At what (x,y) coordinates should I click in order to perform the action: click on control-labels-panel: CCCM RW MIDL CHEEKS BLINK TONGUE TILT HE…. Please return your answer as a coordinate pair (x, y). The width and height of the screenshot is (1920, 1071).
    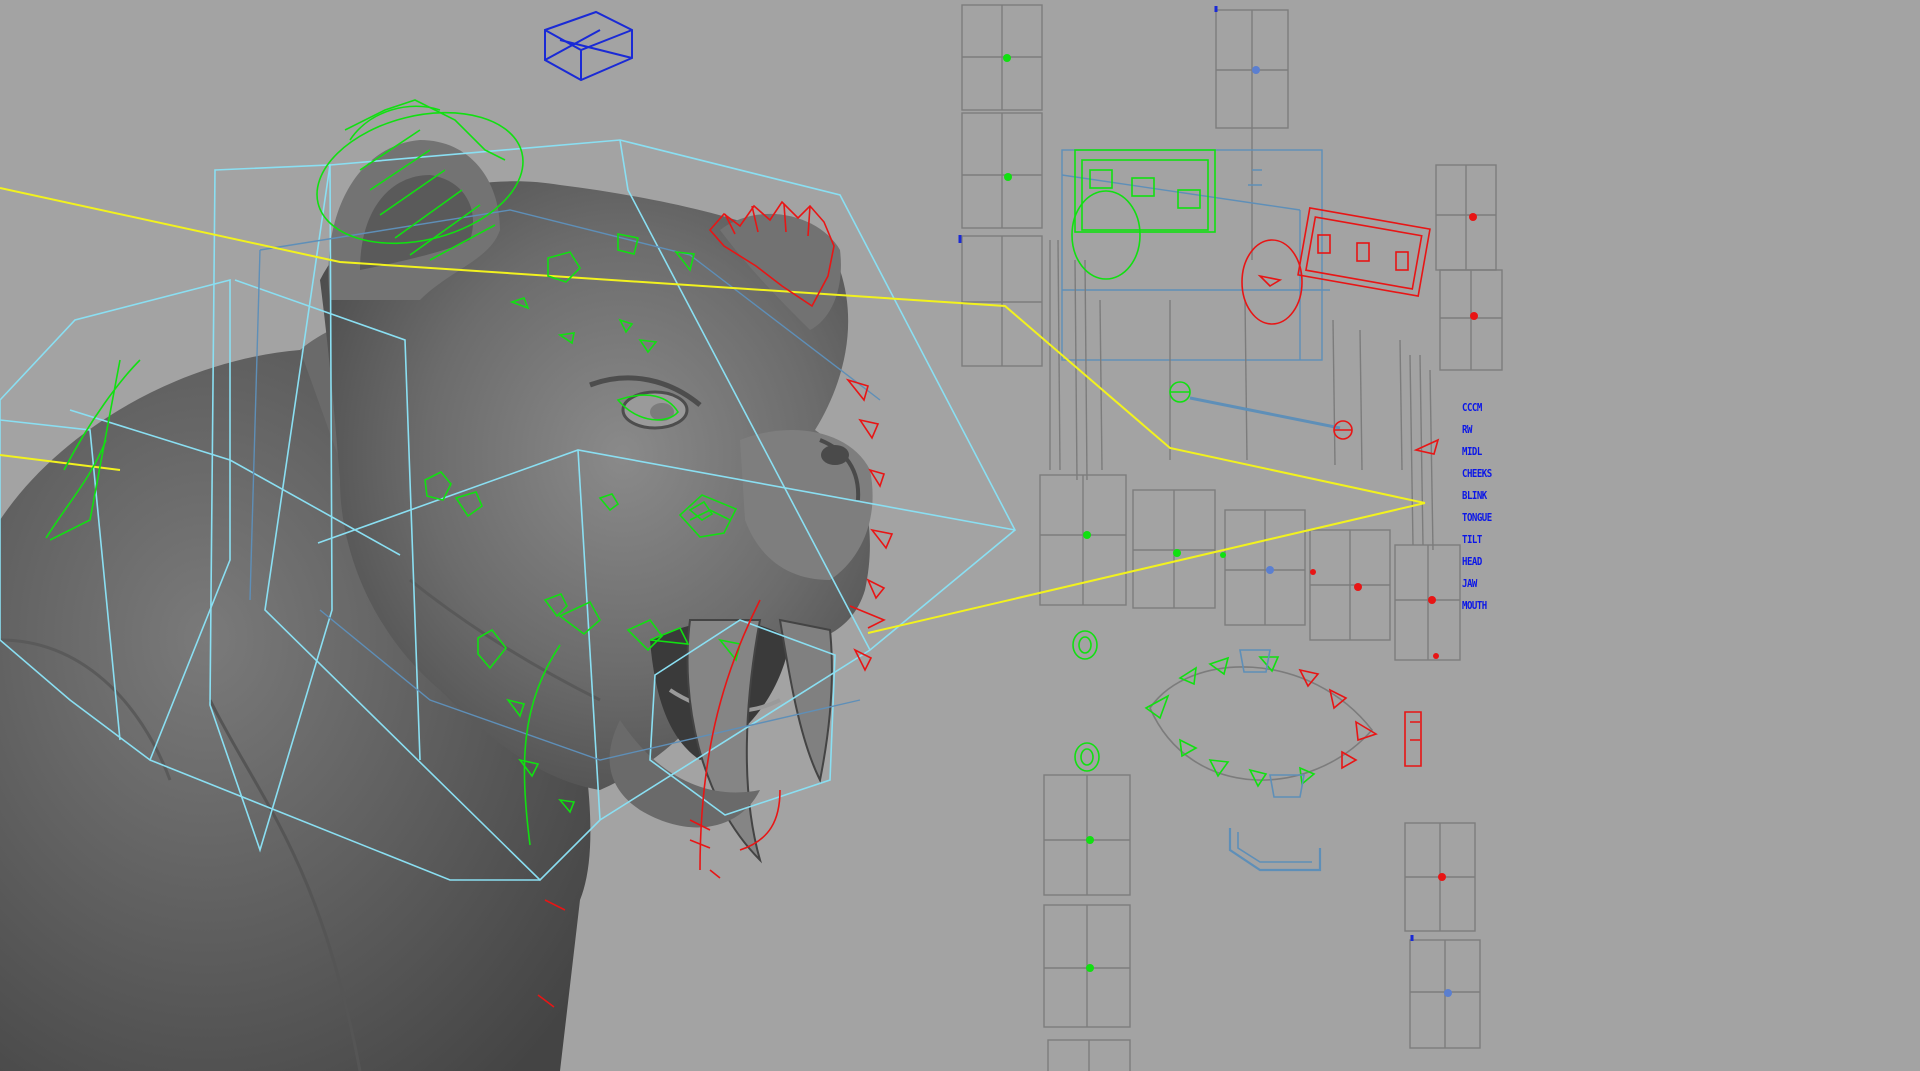
    Looking at the image, I should click on (1507, 507).